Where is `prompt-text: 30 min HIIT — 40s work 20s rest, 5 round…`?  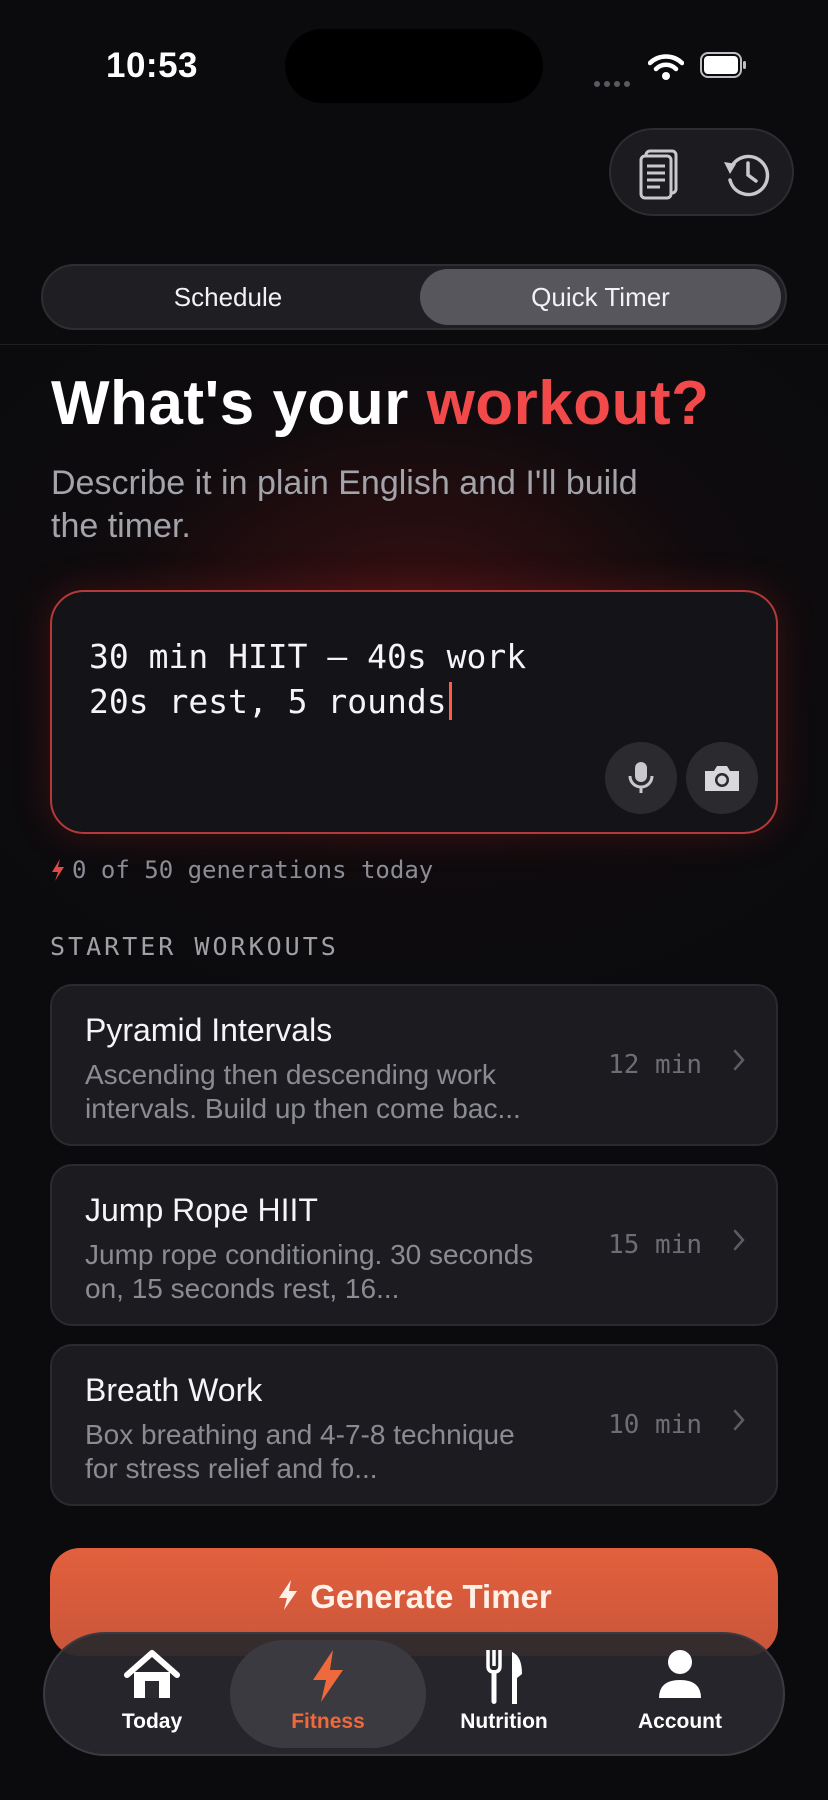 prompt-text: 30 min HIIT — 40s work 20s rest, 5 round… is located at coordinates (369, 679).